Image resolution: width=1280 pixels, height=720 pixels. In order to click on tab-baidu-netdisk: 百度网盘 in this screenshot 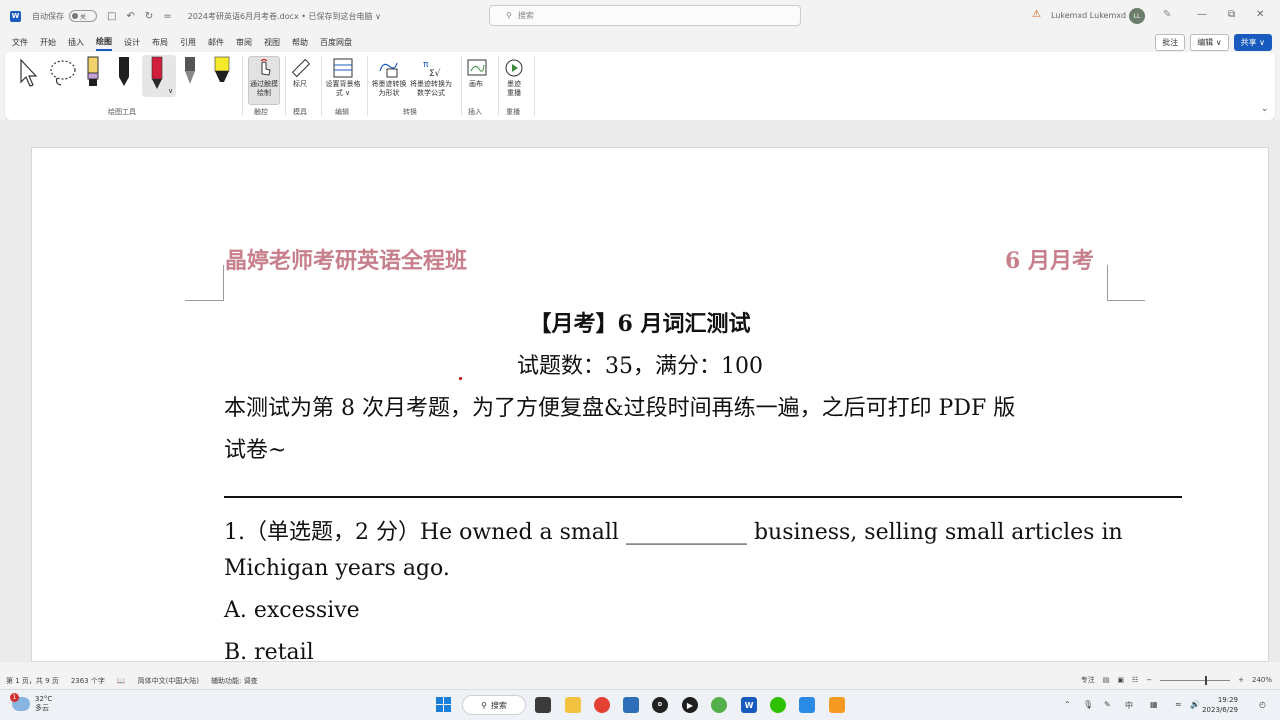, I will do `click(336, 42)`.